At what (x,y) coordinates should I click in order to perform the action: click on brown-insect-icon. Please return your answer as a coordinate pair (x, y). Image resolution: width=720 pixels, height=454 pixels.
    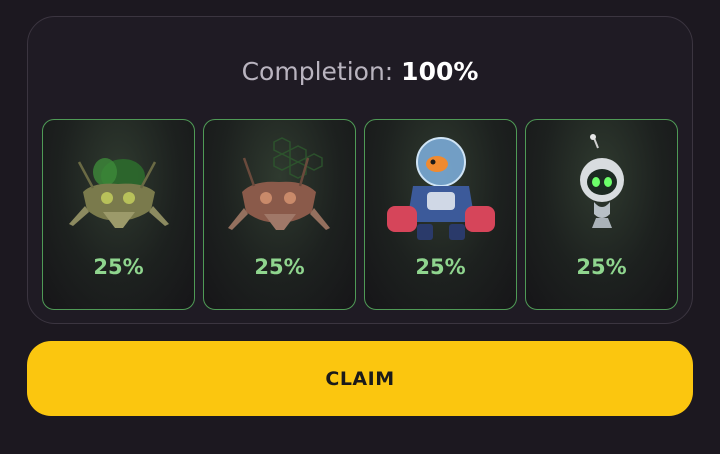
    Looking at the image, I should click on (279, 183).